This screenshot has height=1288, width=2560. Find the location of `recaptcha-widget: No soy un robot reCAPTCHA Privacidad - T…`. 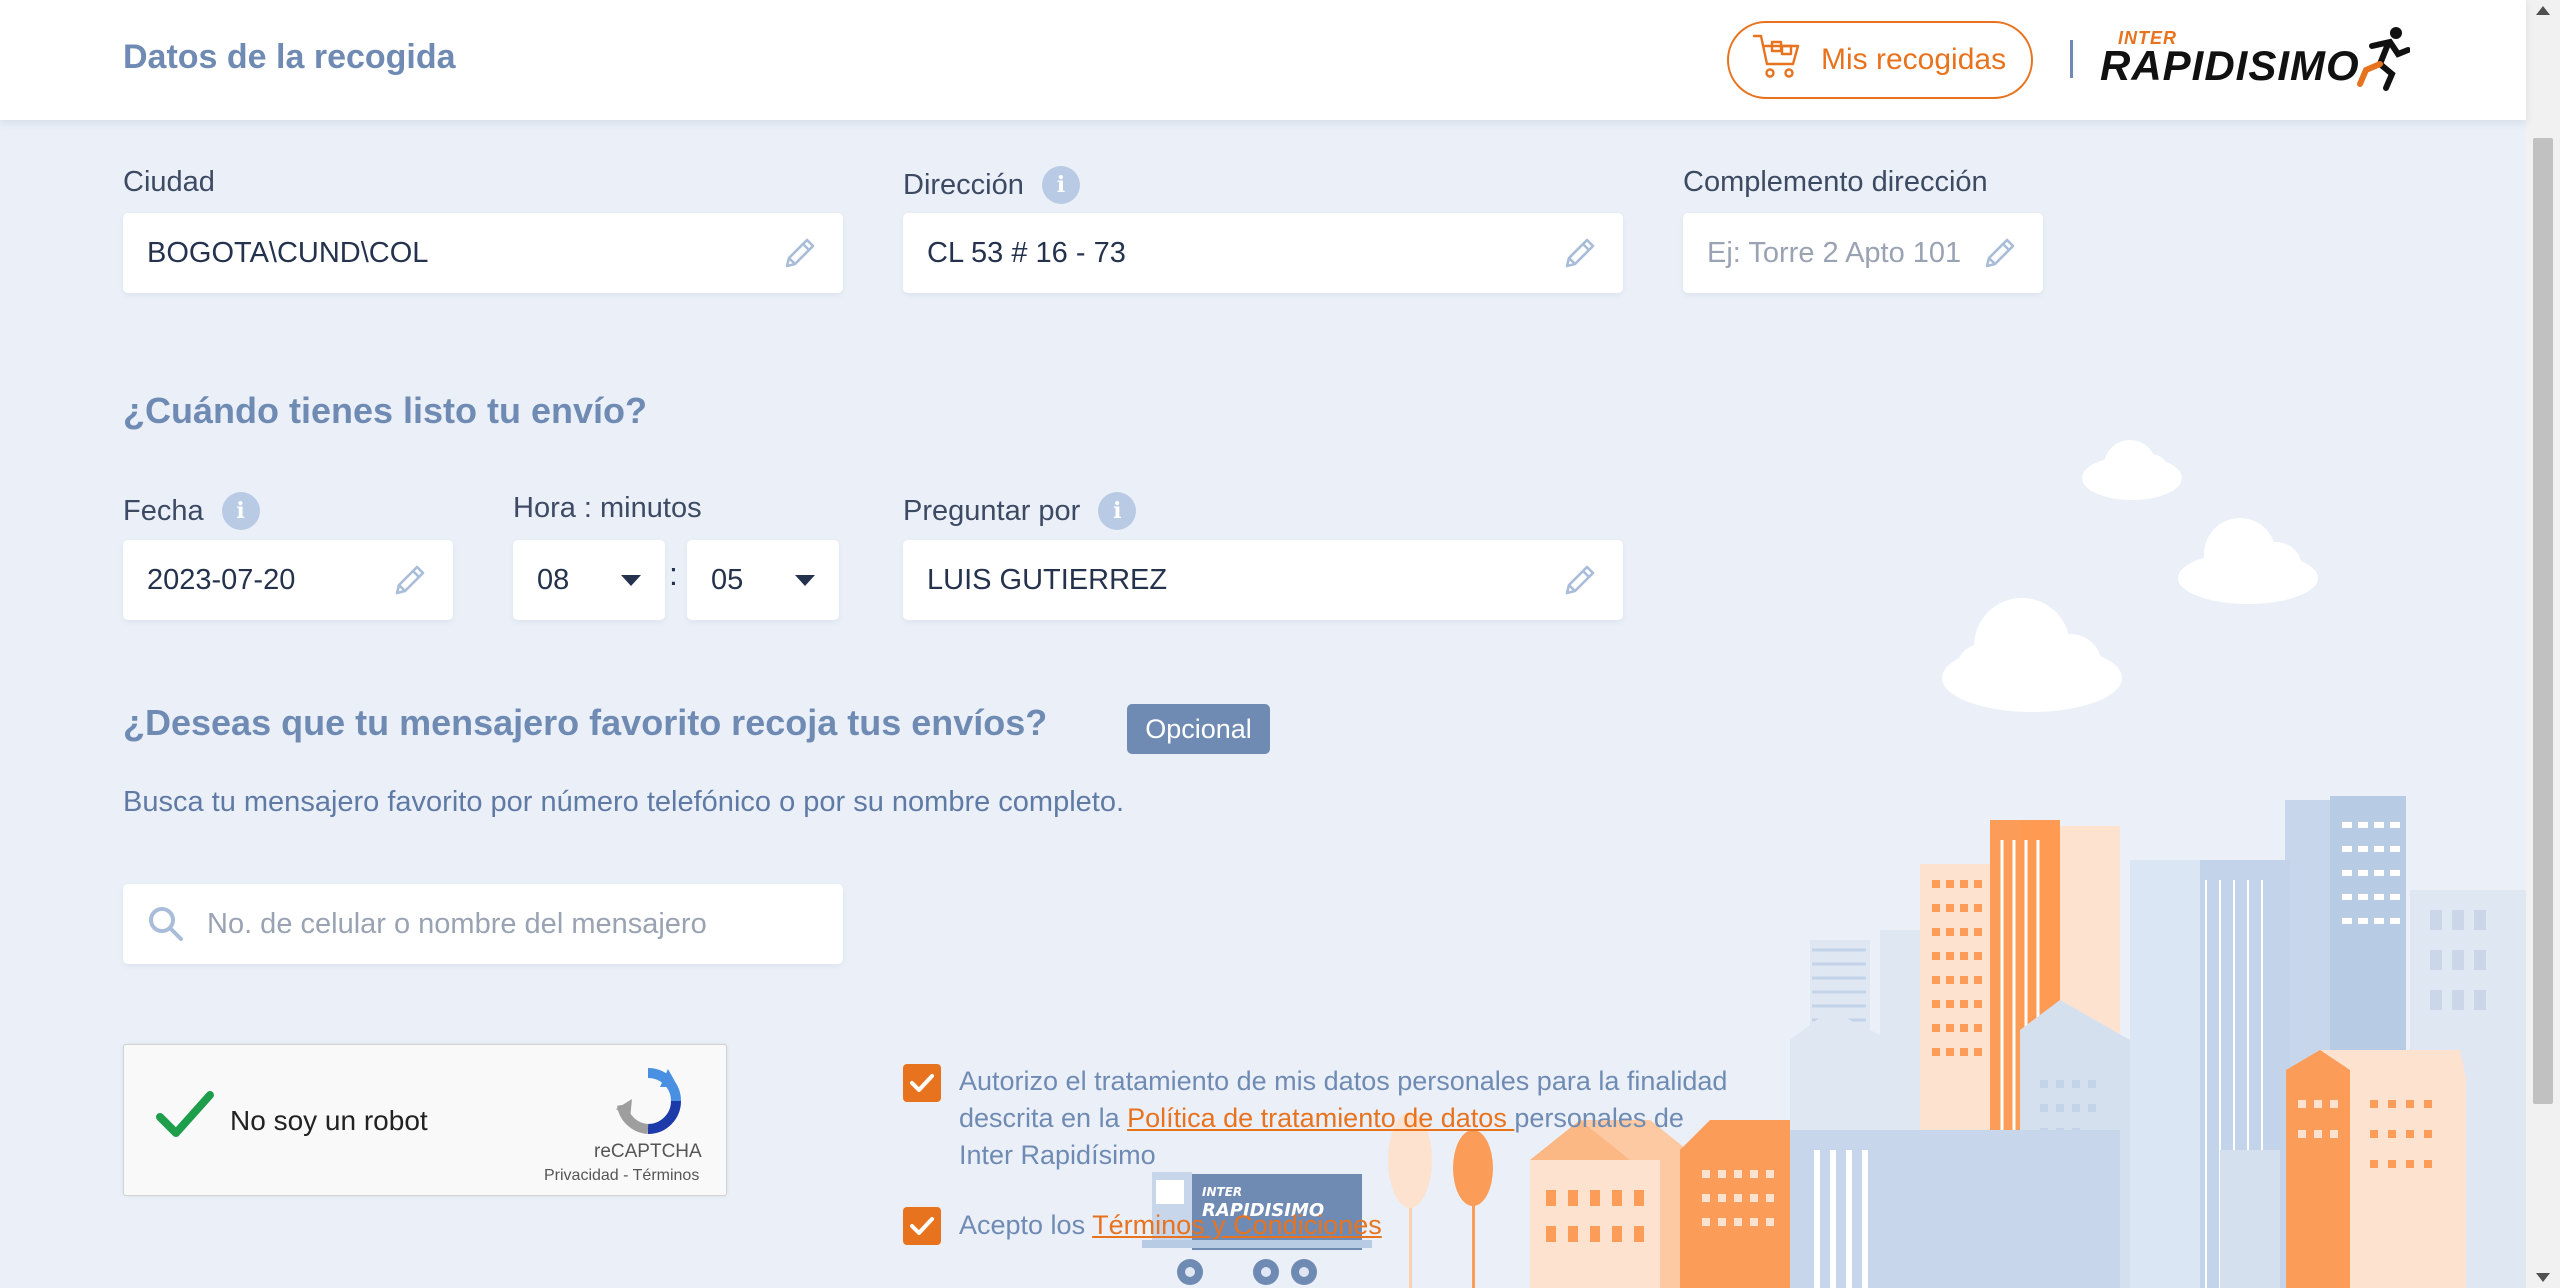

recaptcha-widget: No soy un robot reCAPTCHA Privacidad - T… is located at coordinates (425, 1120).